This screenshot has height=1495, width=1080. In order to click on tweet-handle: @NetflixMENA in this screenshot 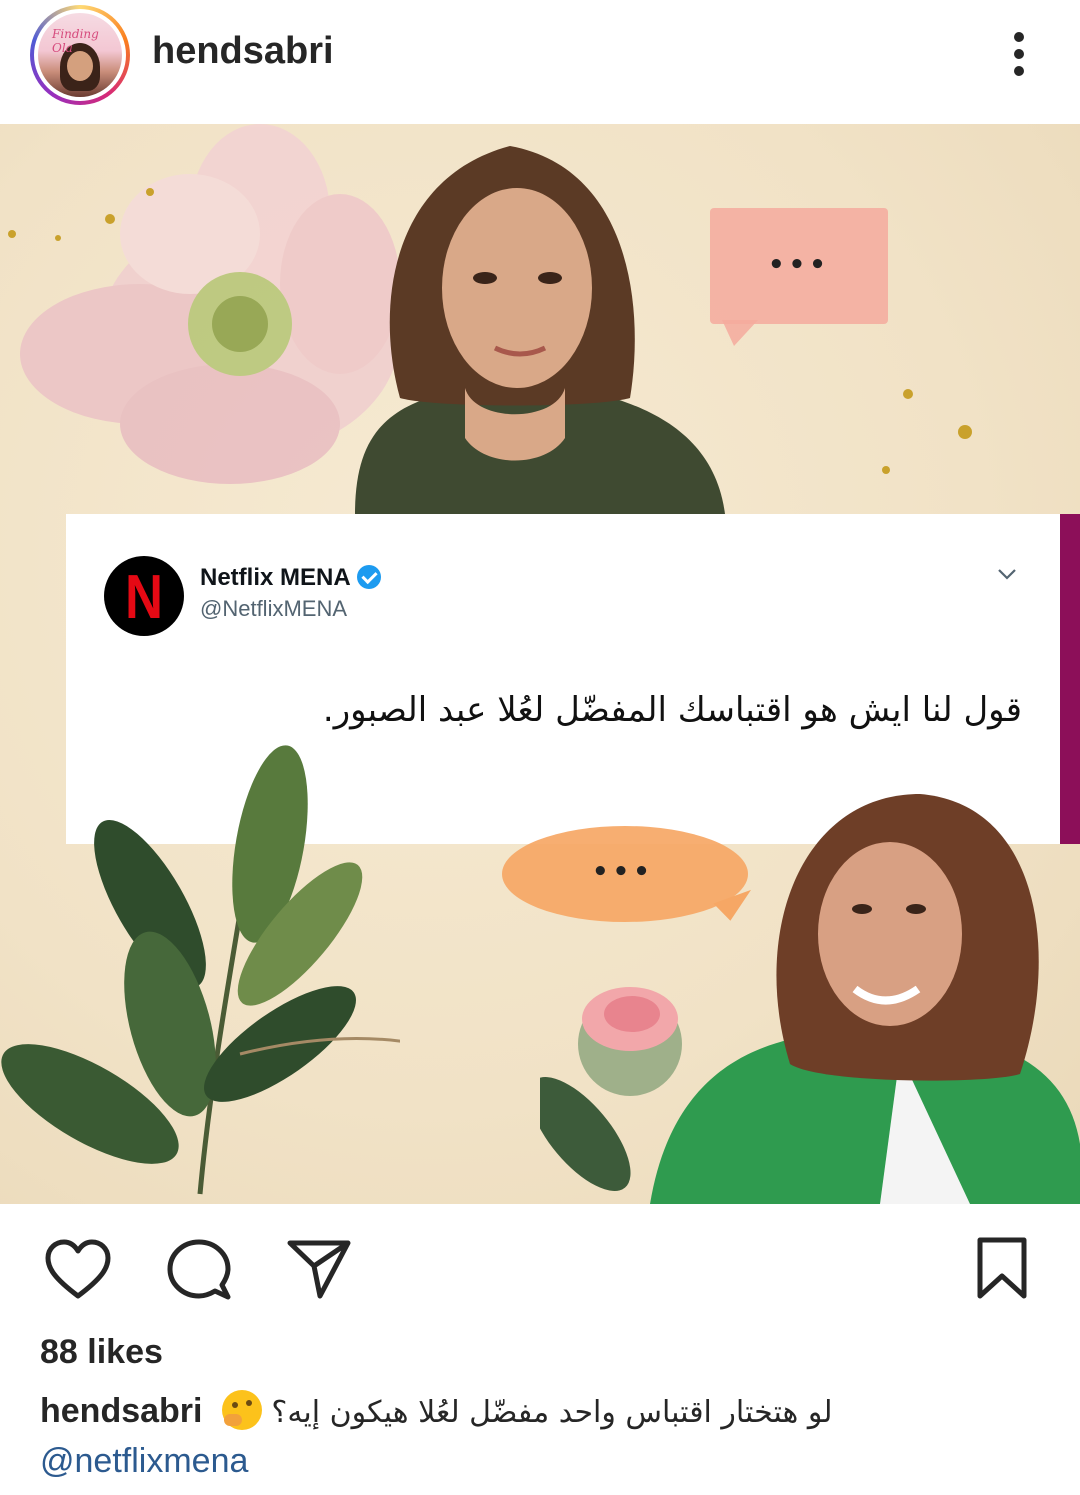, I will do `click(273, 609)`.